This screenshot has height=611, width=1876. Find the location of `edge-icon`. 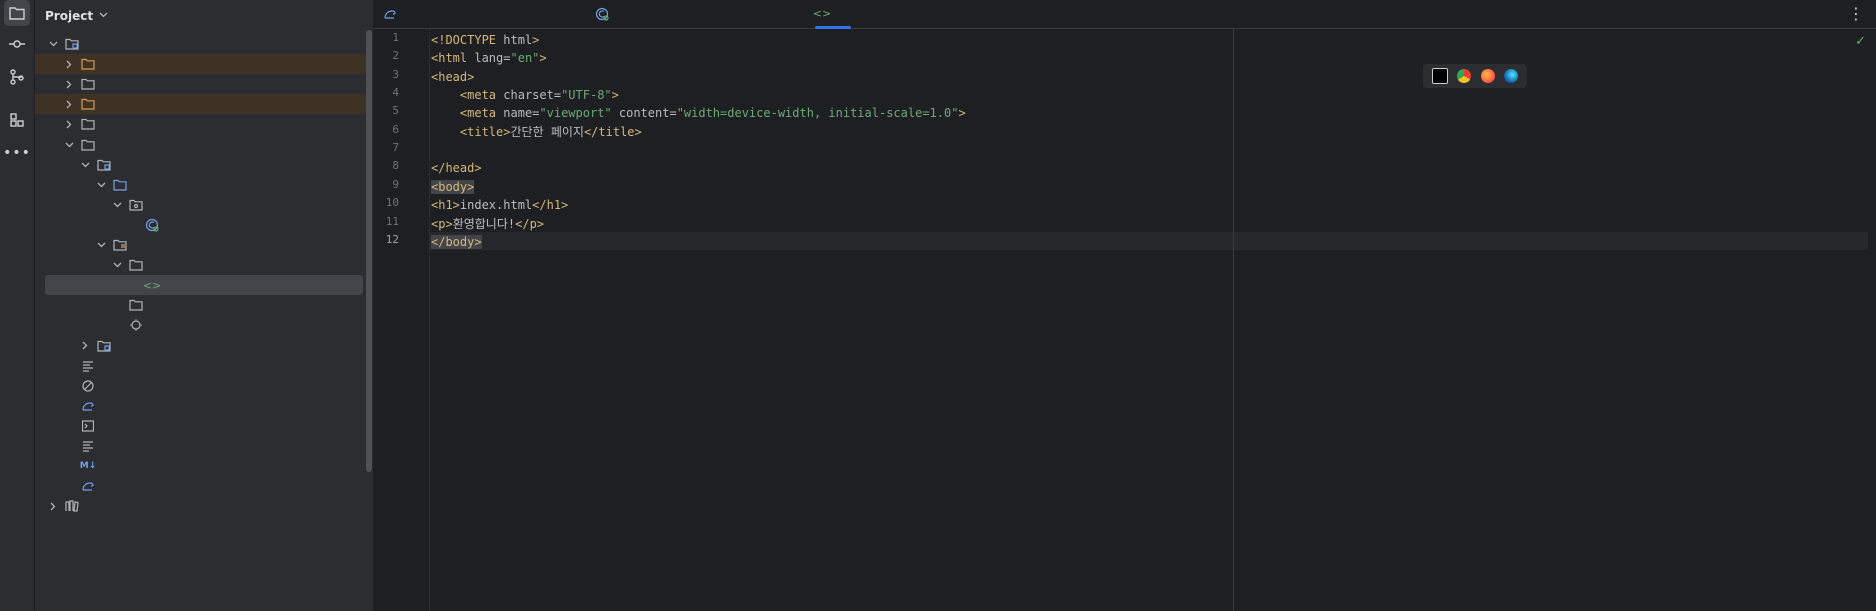

edge-icon is located at coordinates (1511, 76).